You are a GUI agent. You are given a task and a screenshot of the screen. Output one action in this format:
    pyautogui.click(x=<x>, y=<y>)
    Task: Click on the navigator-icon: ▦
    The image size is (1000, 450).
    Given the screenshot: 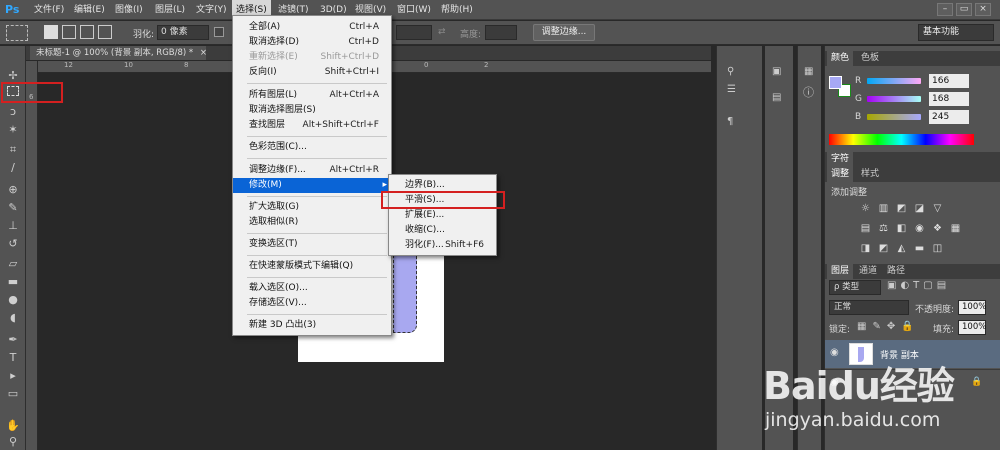 What is the action you would take?
    pyautogui.click(x=808, y=71)
    